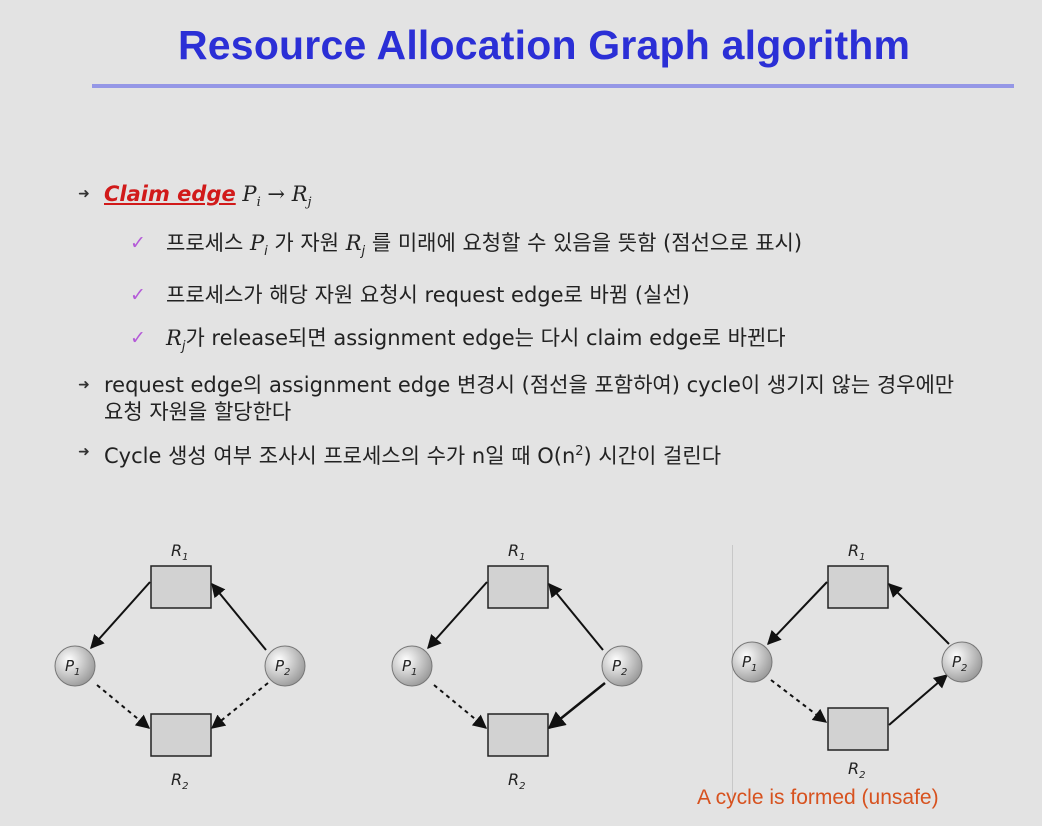 Image resolution: width=1042 pixels, height=826 pixels. I want to click on graph-1: R1 R2 P1 P2, so click(180, 666).